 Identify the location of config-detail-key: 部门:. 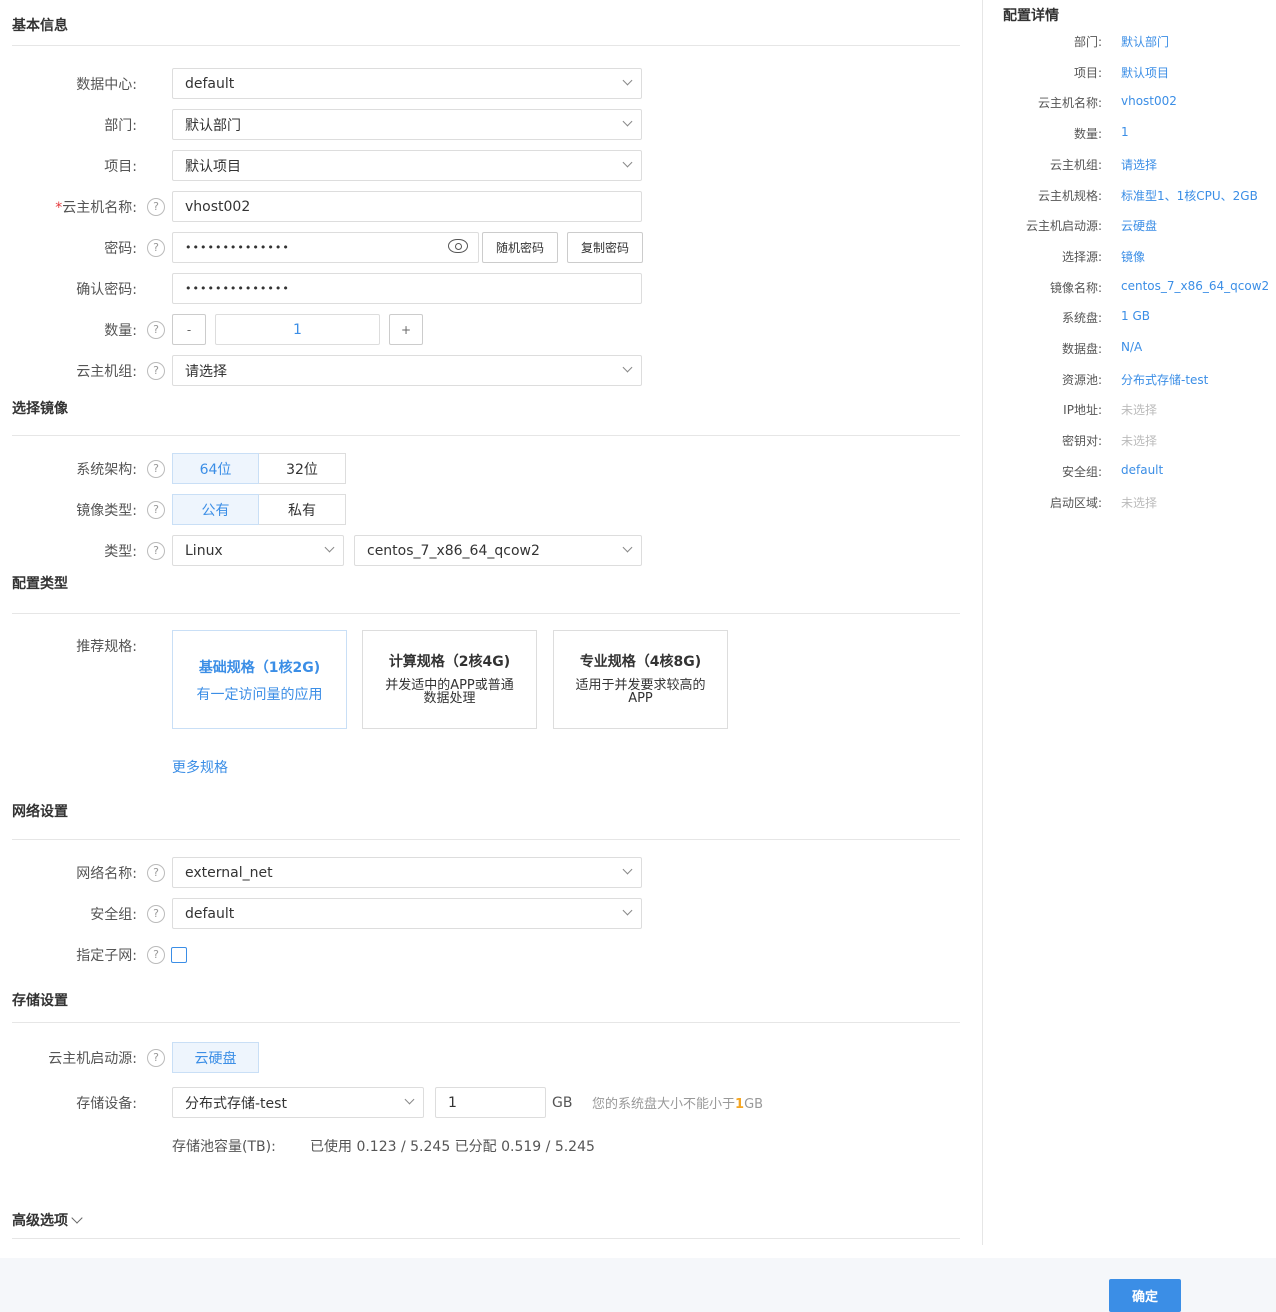
(1087, 42).